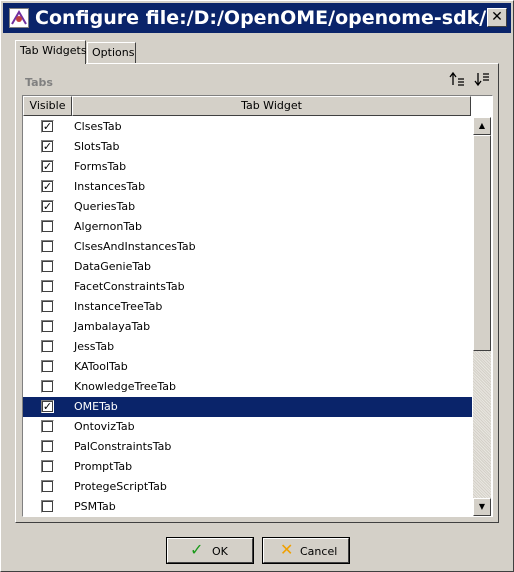 The width and height of the screenshot is (514, 572). What do you see at coordinates (111, 52) in the screenshot?
I see `tab-options: Options` at bounding box center [111, 52].